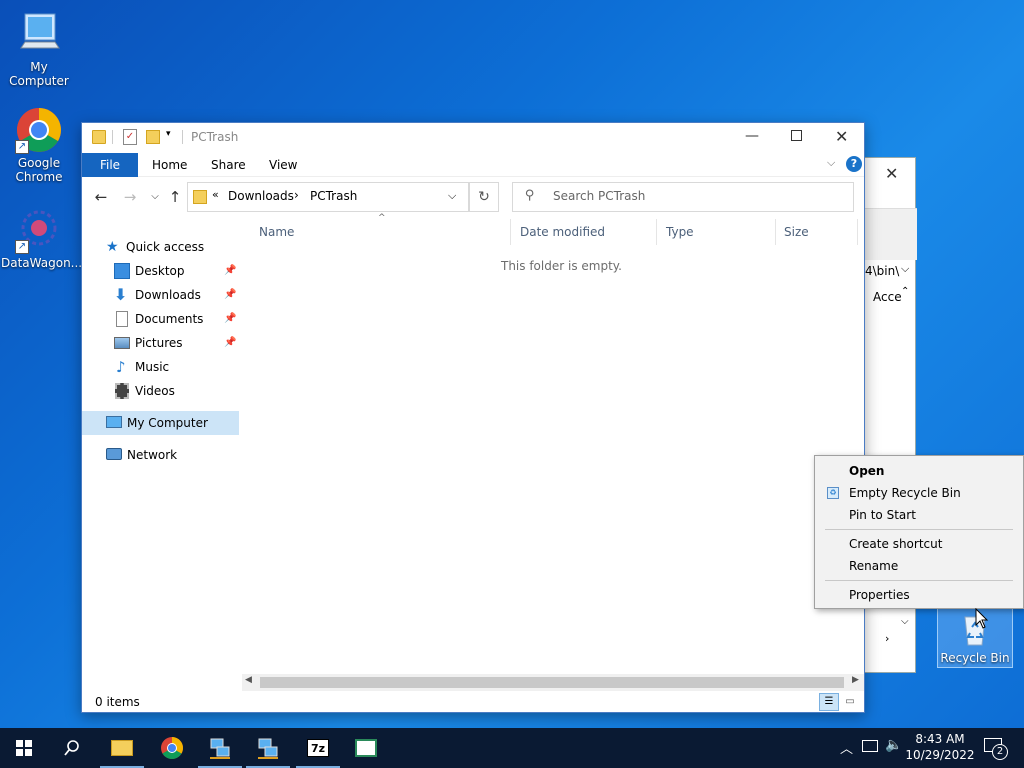 The image size is (1024, 768). Describe the element at coordinates (160, 319) in the screenshot. I see `nav-documents: Documents 📌` at that location.